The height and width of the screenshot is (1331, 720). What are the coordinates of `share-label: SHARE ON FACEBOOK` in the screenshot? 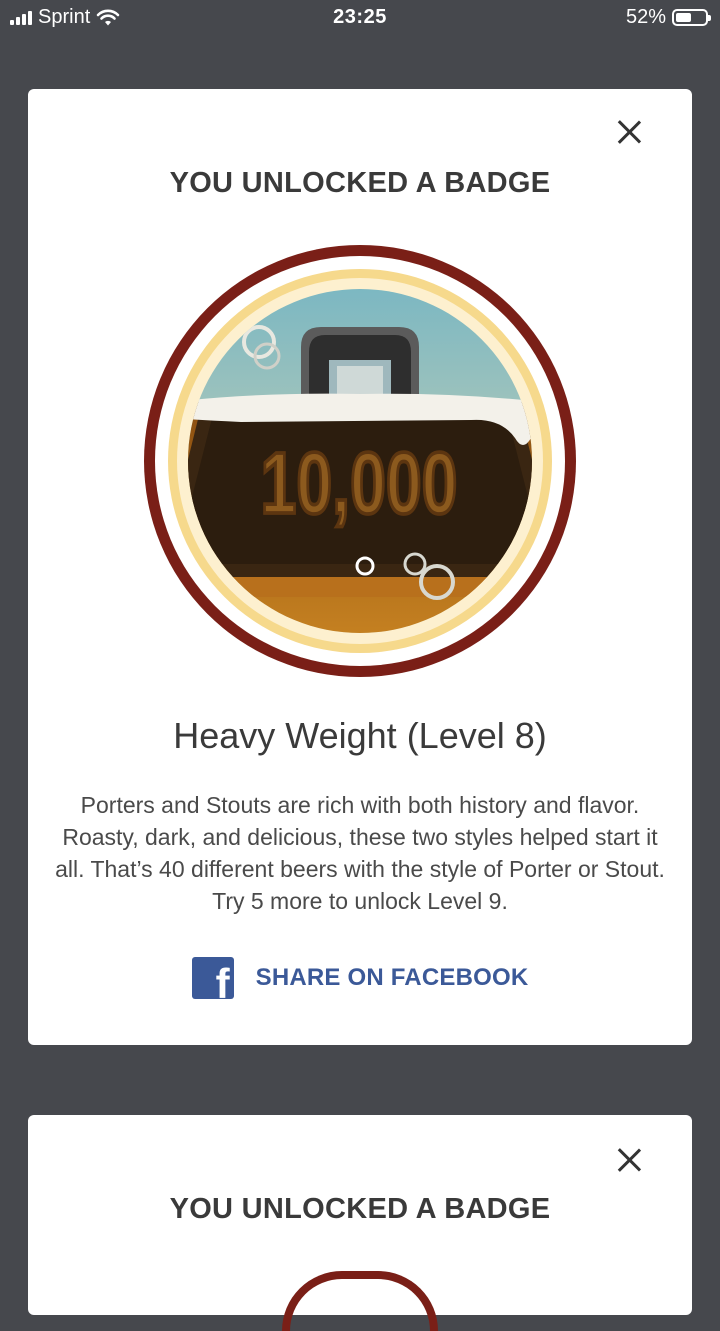 It's located at (392, 977).